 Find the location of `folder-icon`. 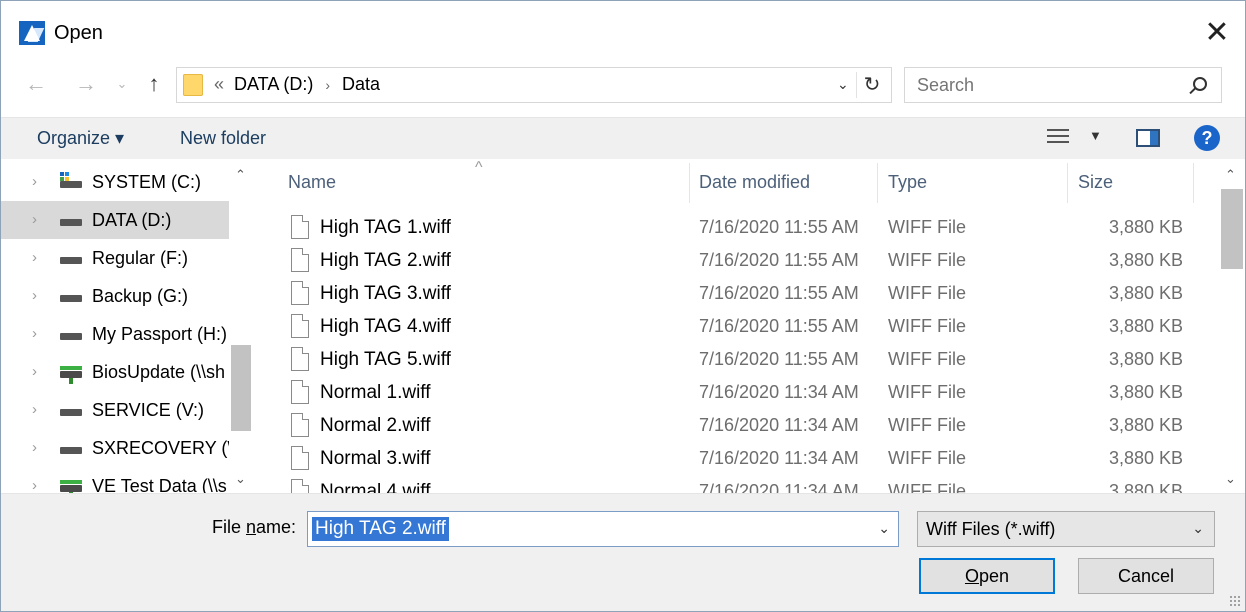

folder-icon is located at coordinates (193, 85).